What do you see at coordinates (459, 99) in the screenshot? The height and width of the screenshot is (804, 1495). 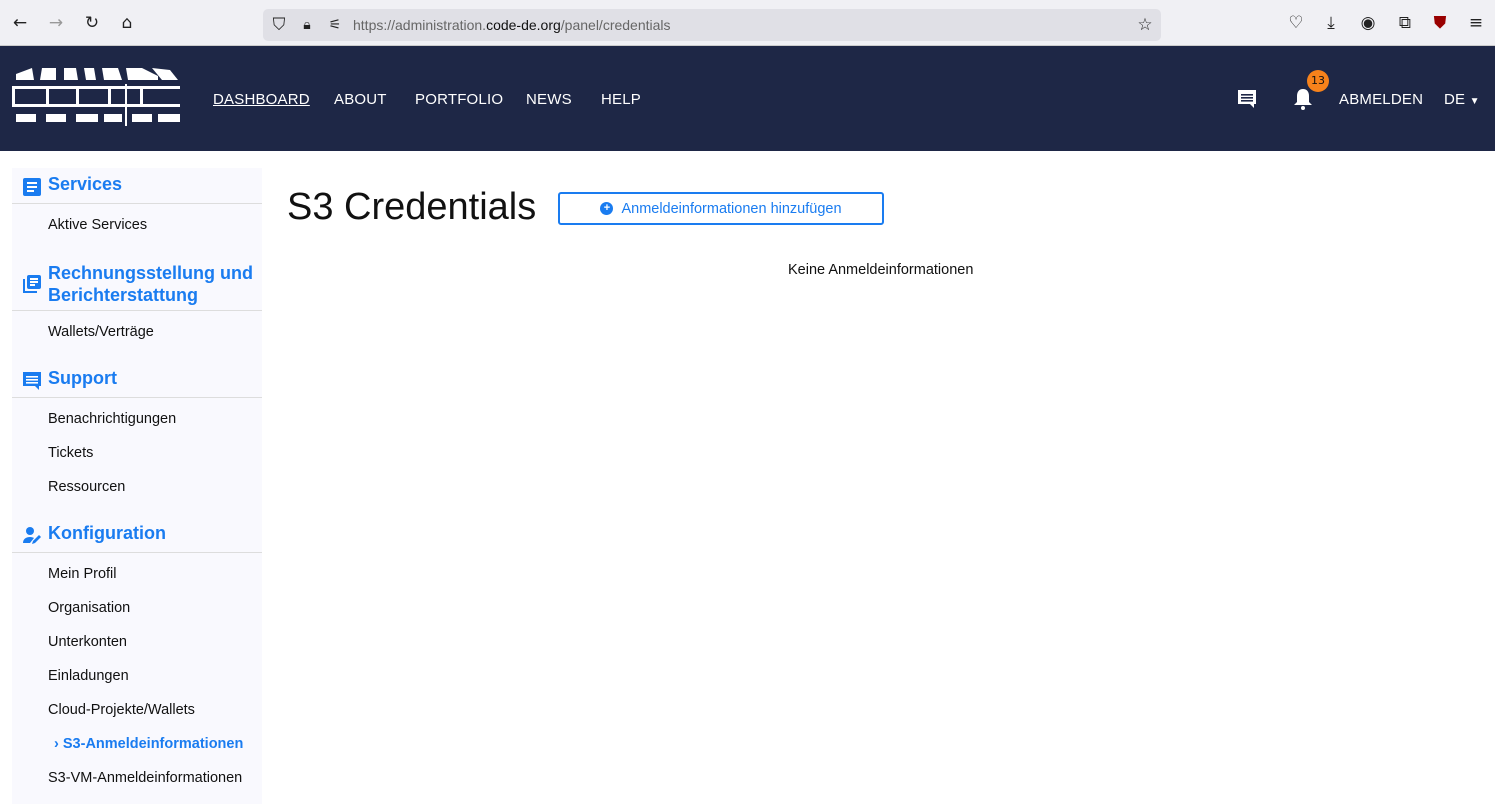 I see `nav-portfolio: PORTFOLIO` at bounding box center [459, 99].